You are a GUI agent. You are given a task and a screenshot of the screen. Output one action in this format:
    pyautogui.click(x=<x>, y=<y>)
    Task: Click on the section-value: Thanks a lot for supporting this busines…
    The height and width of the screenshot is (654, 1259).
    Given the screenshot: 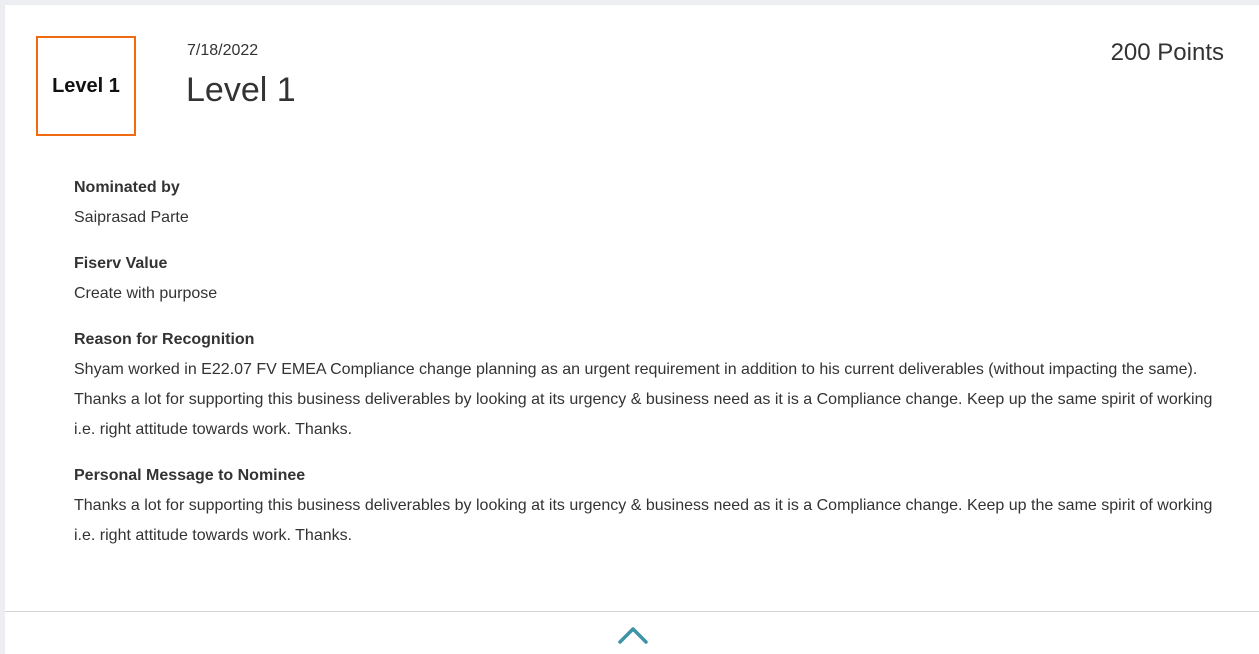 What is the action you would take?
    pyautogui.click(x=643, y=520)
    